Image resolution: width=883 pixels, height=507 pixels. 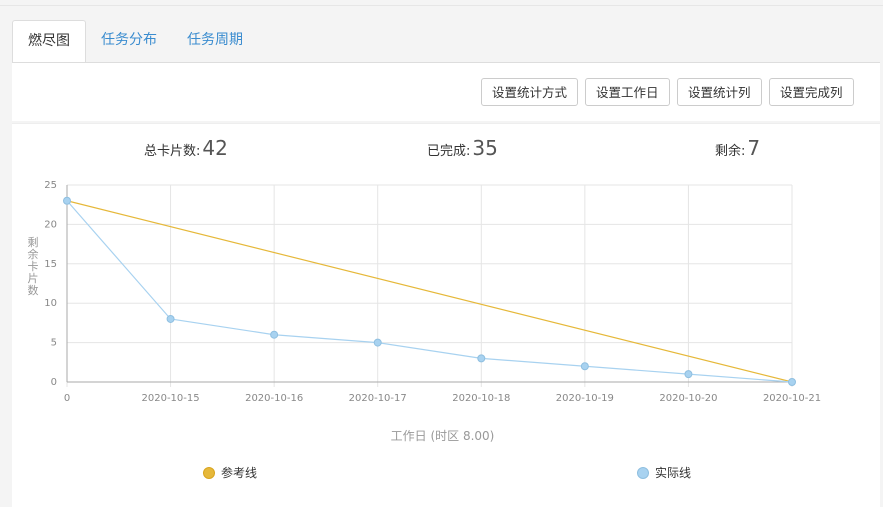 What do you see at coordinates (33, 254) in the screenshot?
I see `y-axis-title-char: 余` at bounding box center [33, 254].